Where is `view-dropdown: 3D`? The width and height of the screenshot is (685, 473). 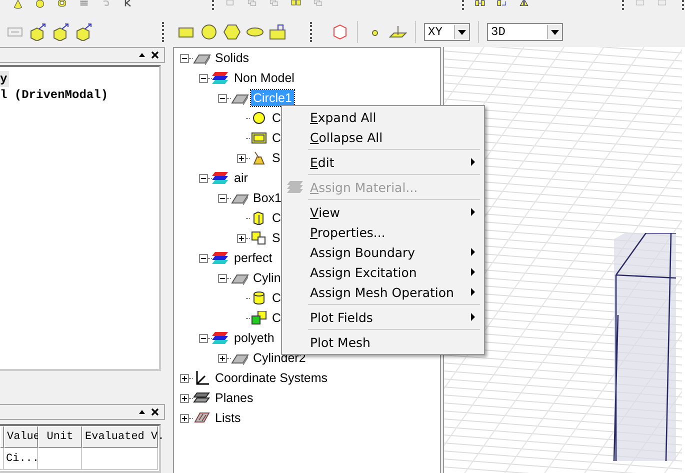
view-dropdown: 3D is located at coordinates (525, 32).